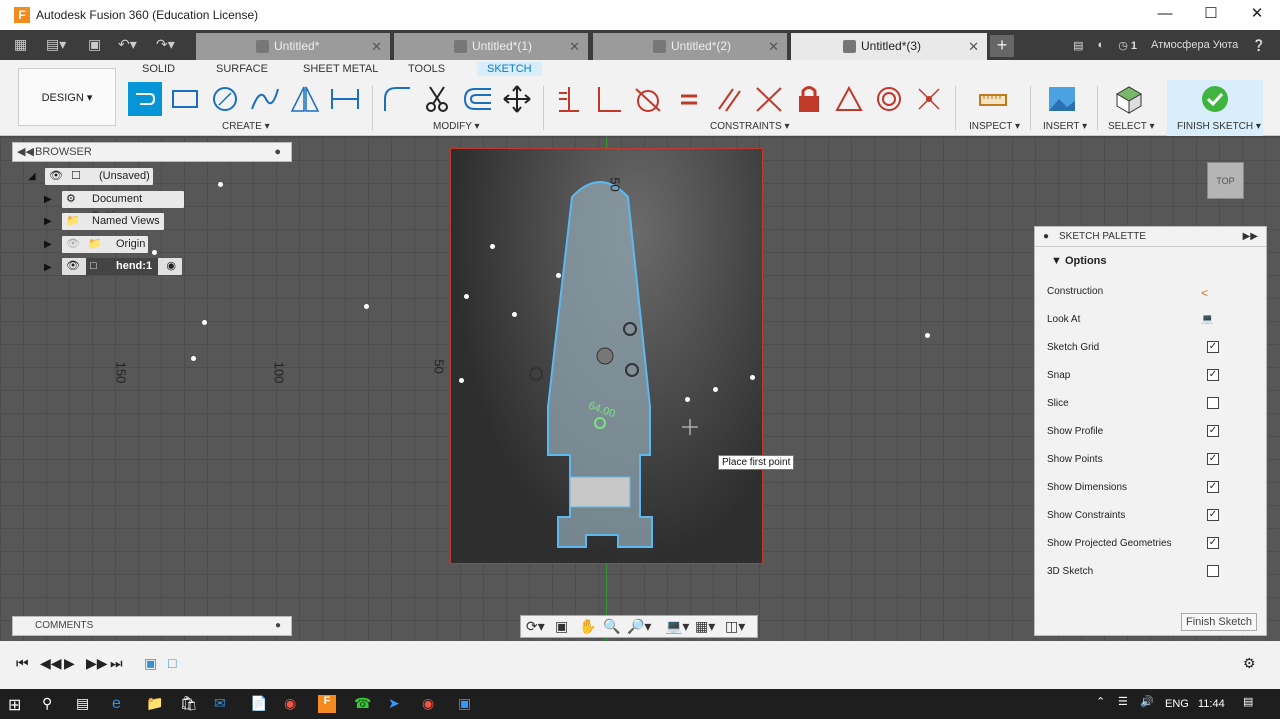 The image size is (1280, 719). Describe the element at coordinates (611, 626) in the screenshot. I see `zoom-icon: 🔍` at that location.